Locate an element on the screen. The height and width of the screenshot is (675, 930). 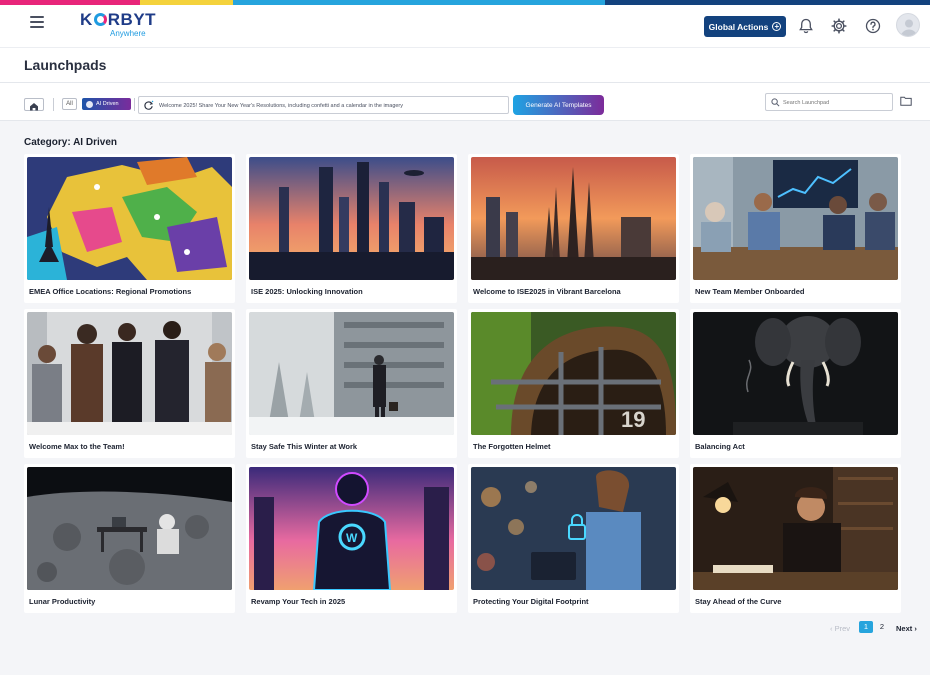
card-title: Protecting Your Digital Footprint is located at coordinates (531, 601).